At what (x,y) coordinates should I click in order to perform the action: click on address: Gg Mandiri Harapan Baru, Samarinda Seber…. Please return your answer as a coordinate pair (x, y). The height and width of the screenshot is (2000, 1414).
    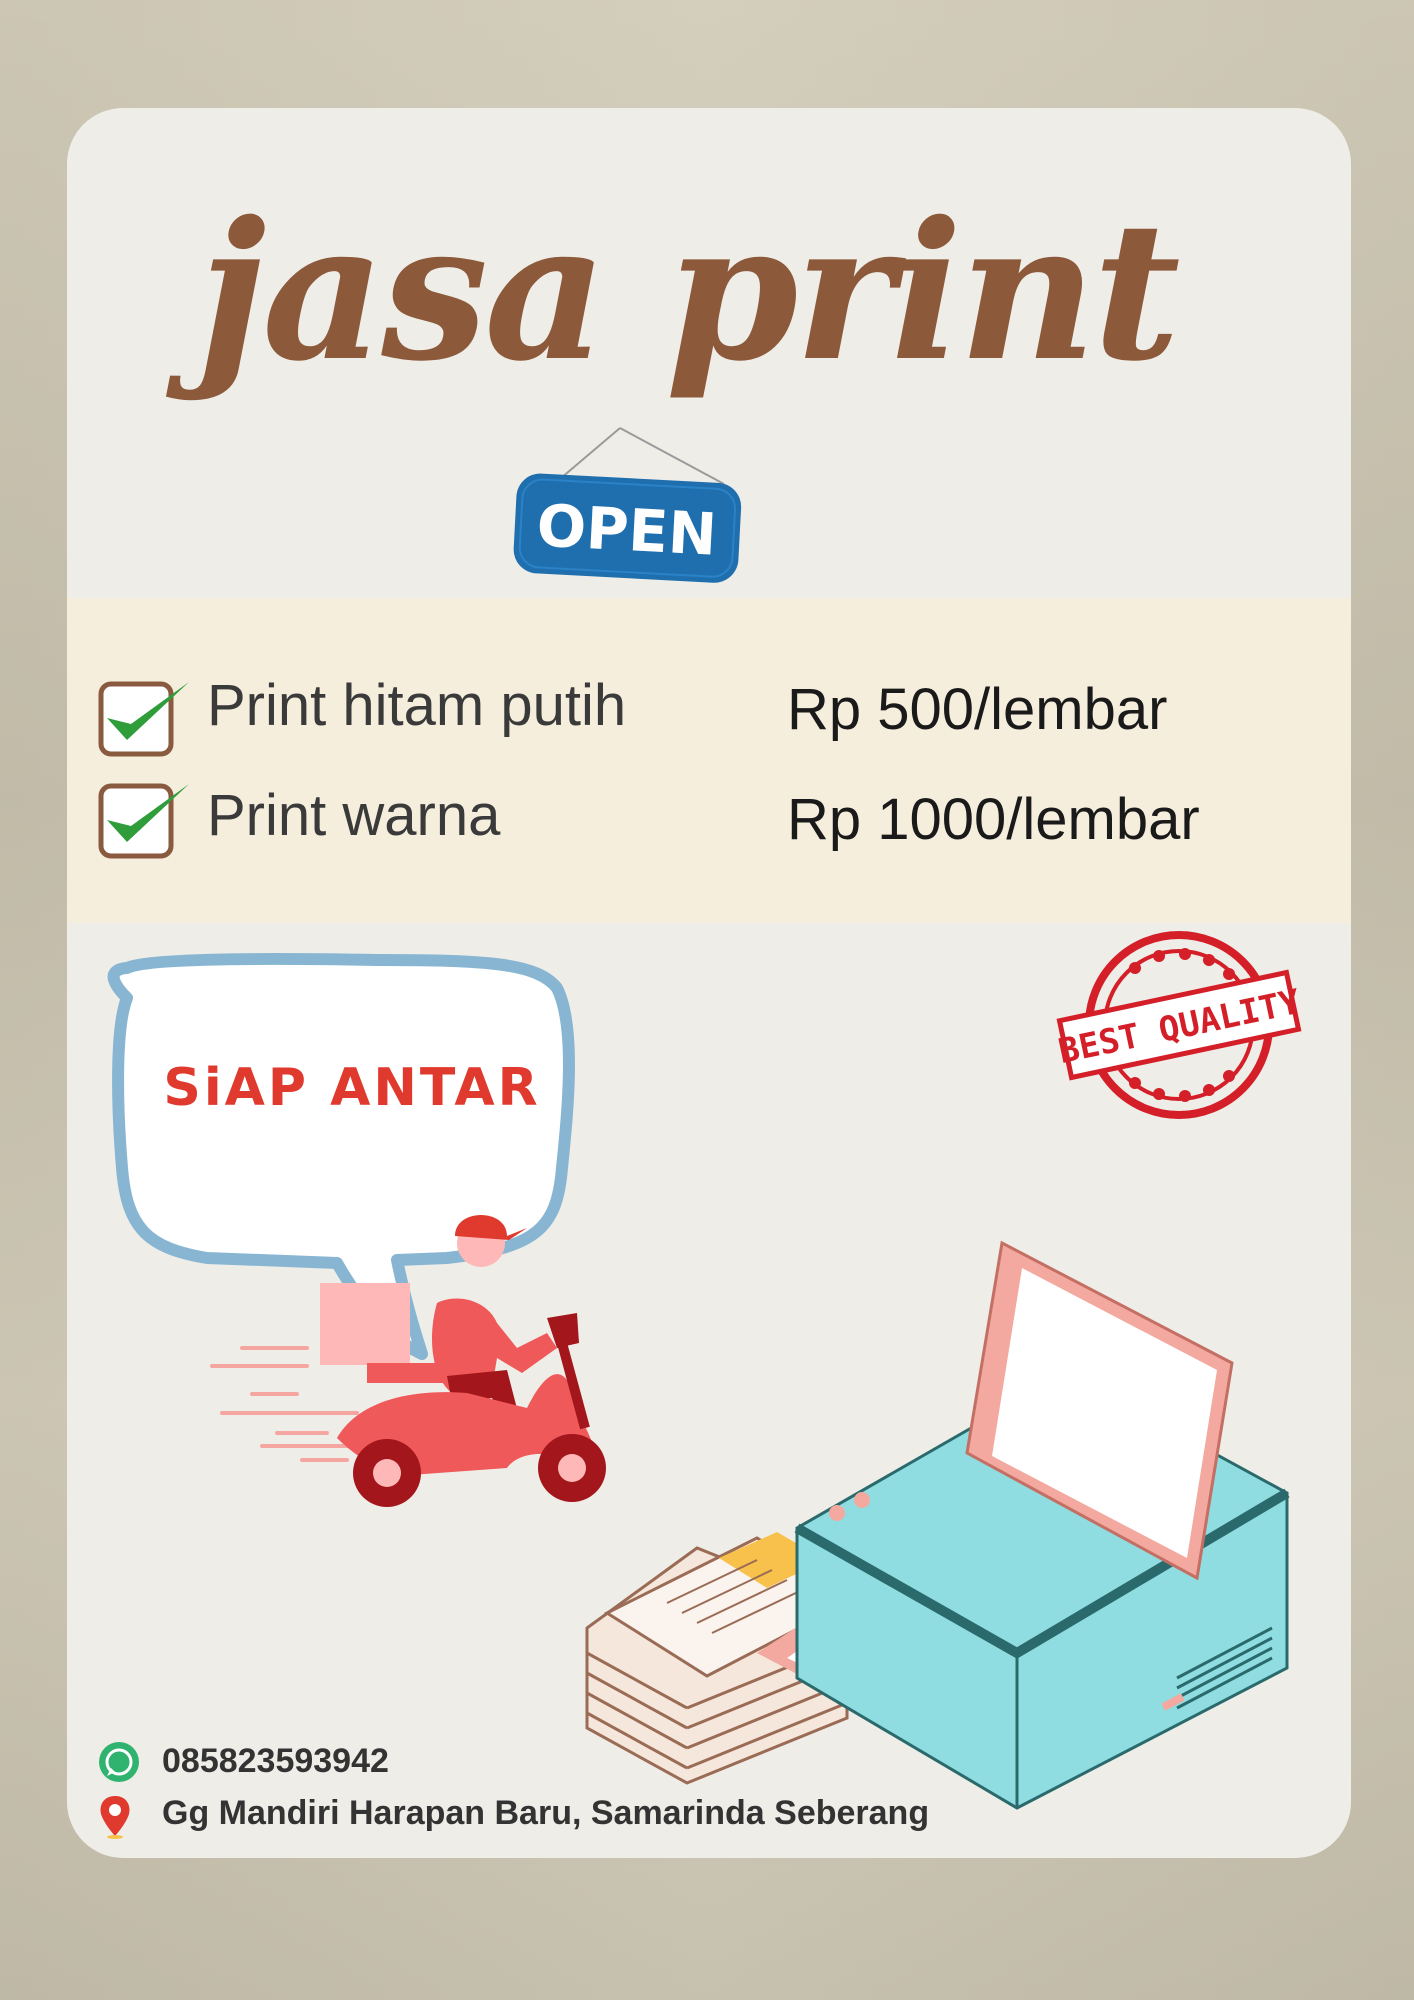
    Looking at the image, I should click on (546, 1813).